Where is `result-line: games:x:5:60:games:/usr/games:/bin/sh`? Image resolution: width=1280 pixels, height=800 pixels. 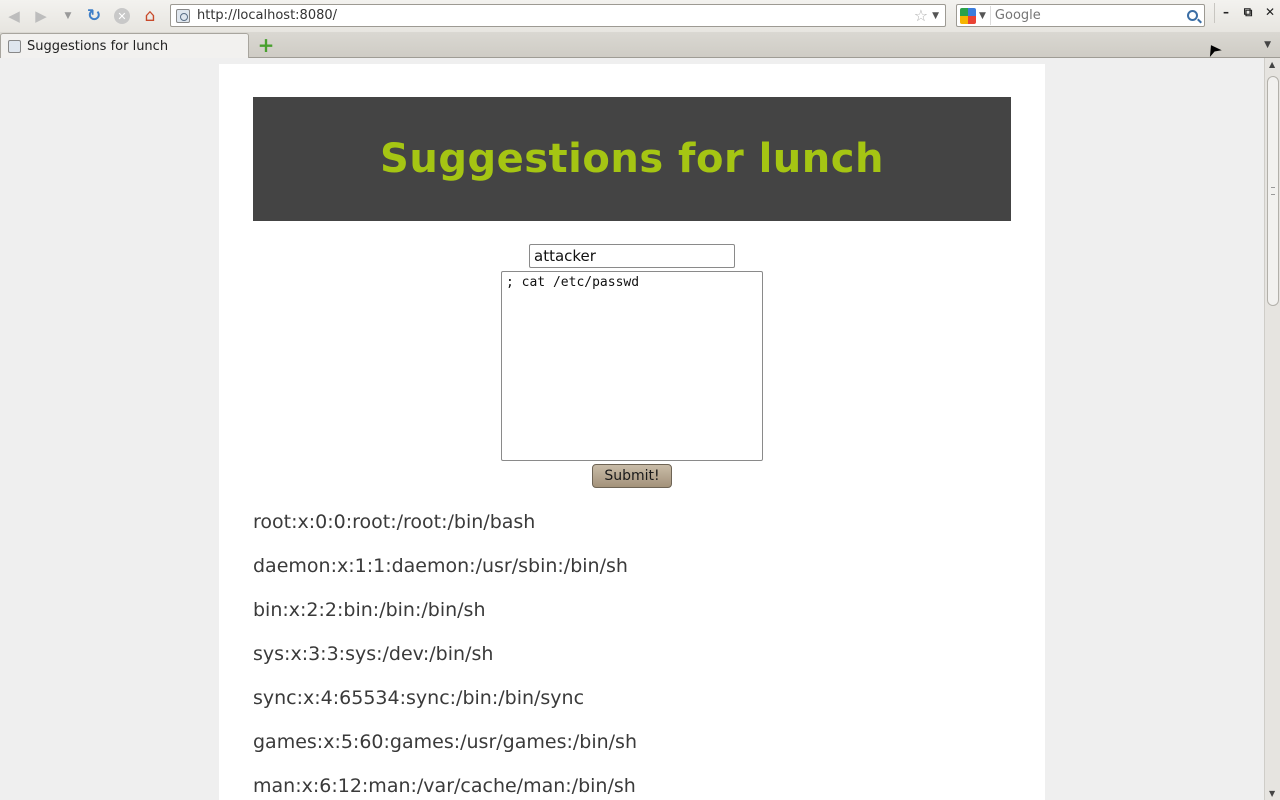 result-line: games:x:5:60:games:/usr/games:/bin/sh is located at coordinates (445, 742).